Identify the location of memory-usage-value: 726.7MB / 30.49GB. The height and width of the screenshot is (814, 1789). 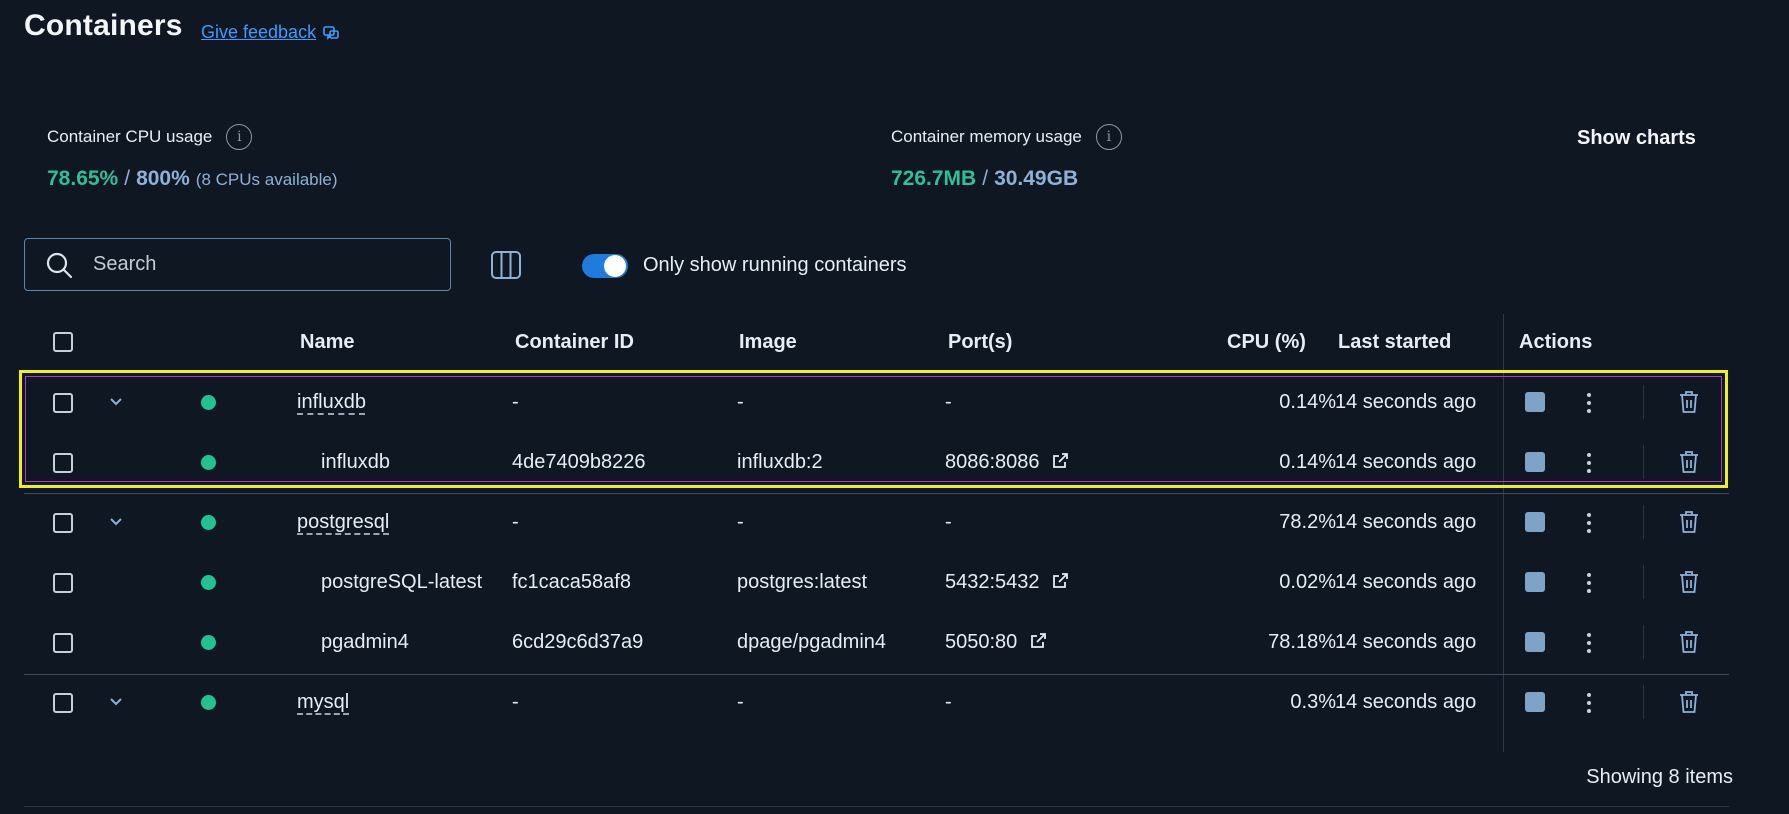
(984, 179).